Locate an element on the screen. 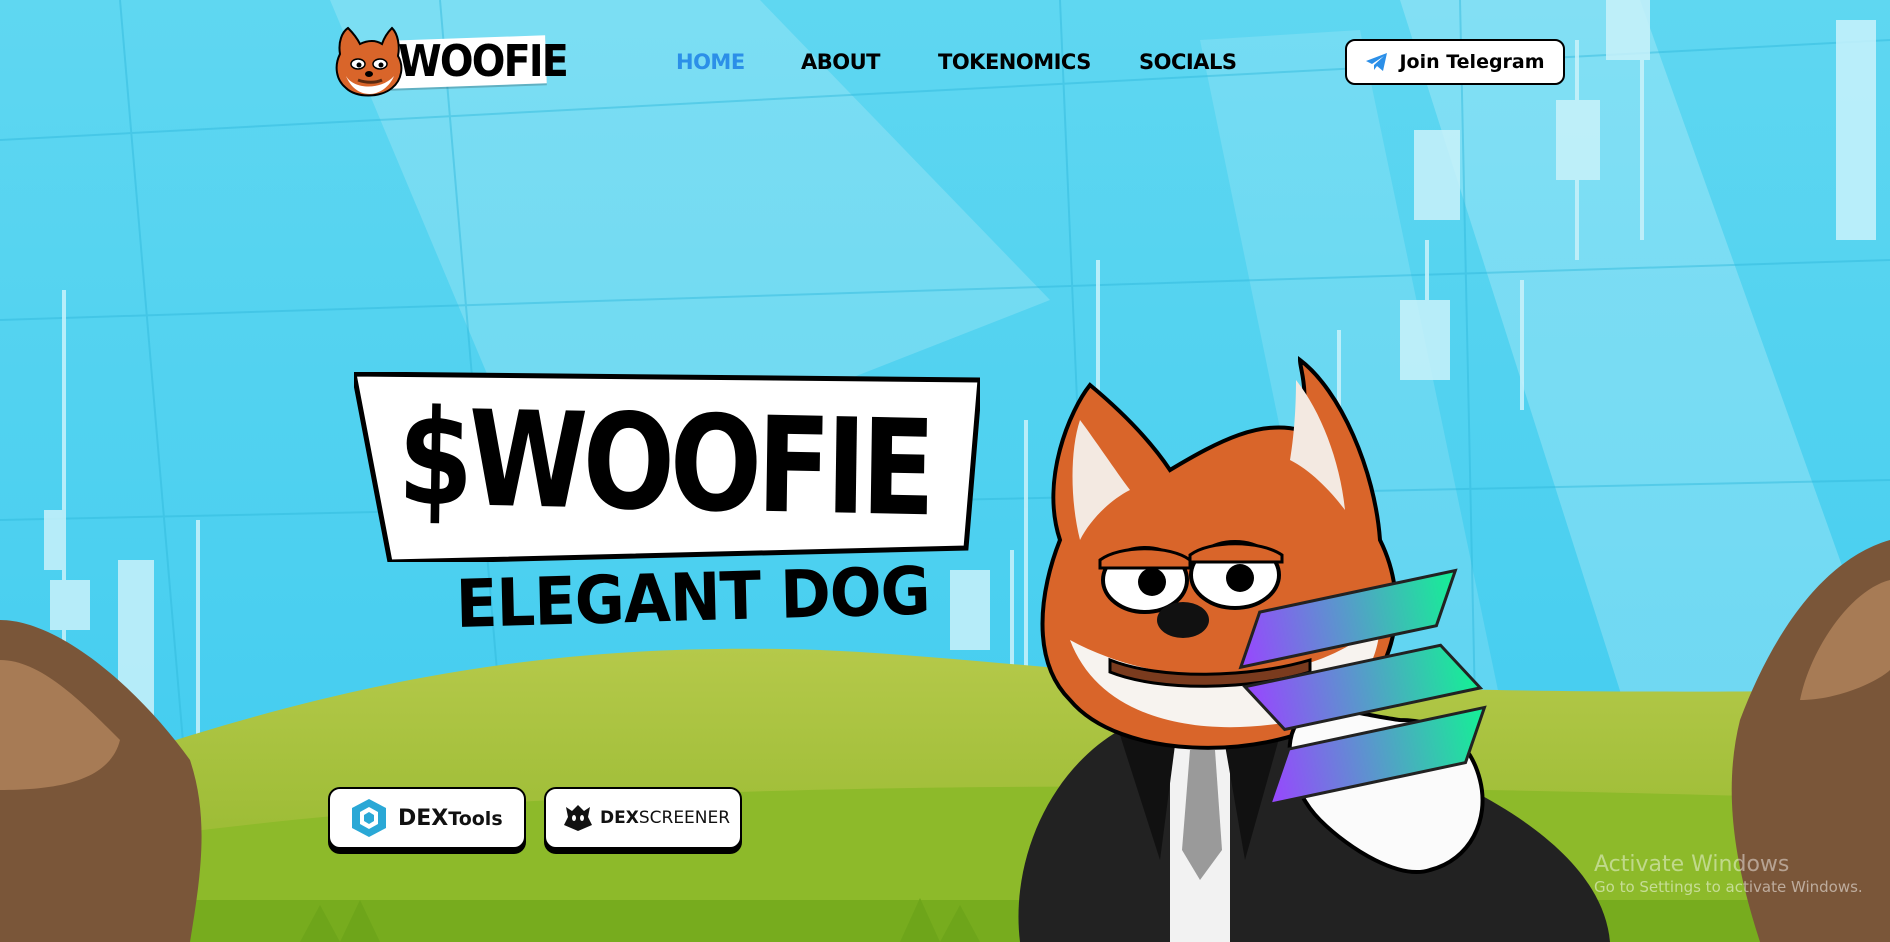  dexscreener-icon is located at coordinates (578, 818).